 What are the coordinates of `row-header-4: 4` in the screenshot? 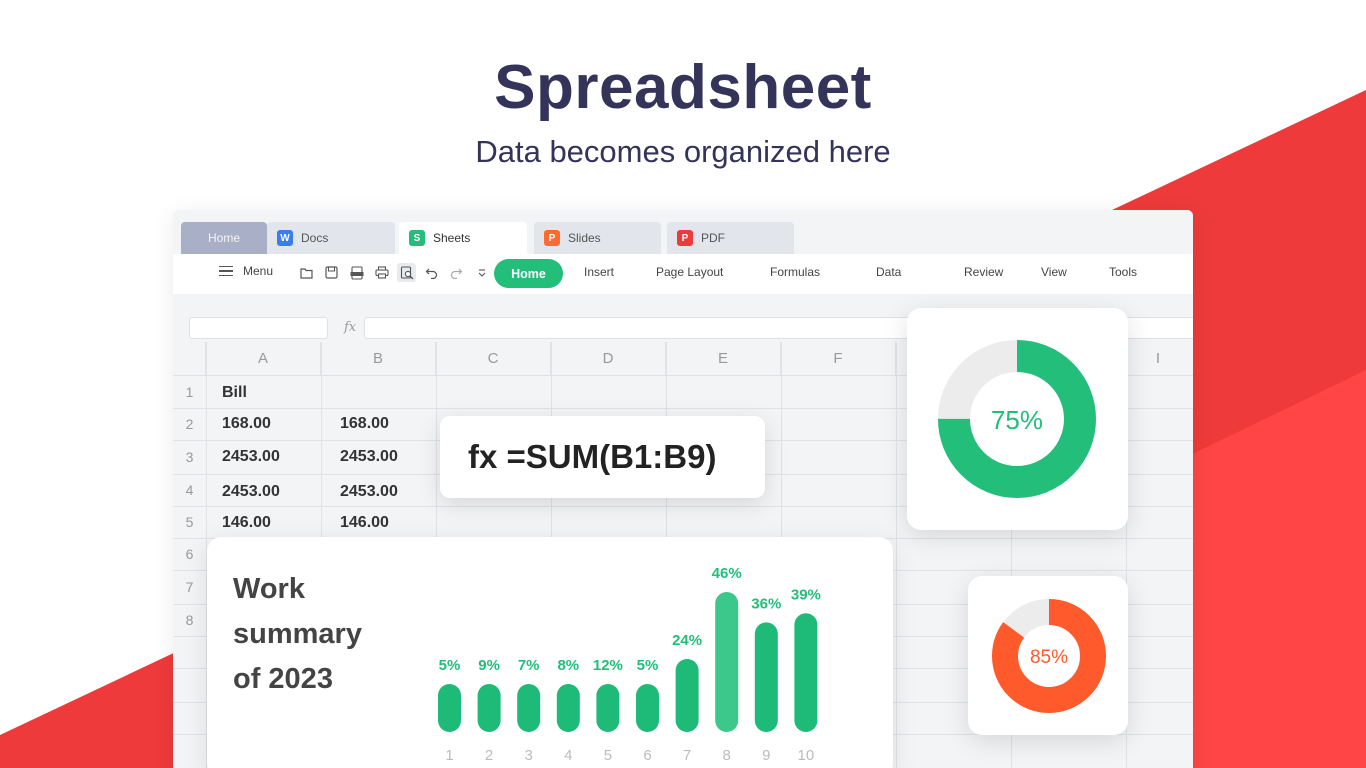 It's located at (189, 490).